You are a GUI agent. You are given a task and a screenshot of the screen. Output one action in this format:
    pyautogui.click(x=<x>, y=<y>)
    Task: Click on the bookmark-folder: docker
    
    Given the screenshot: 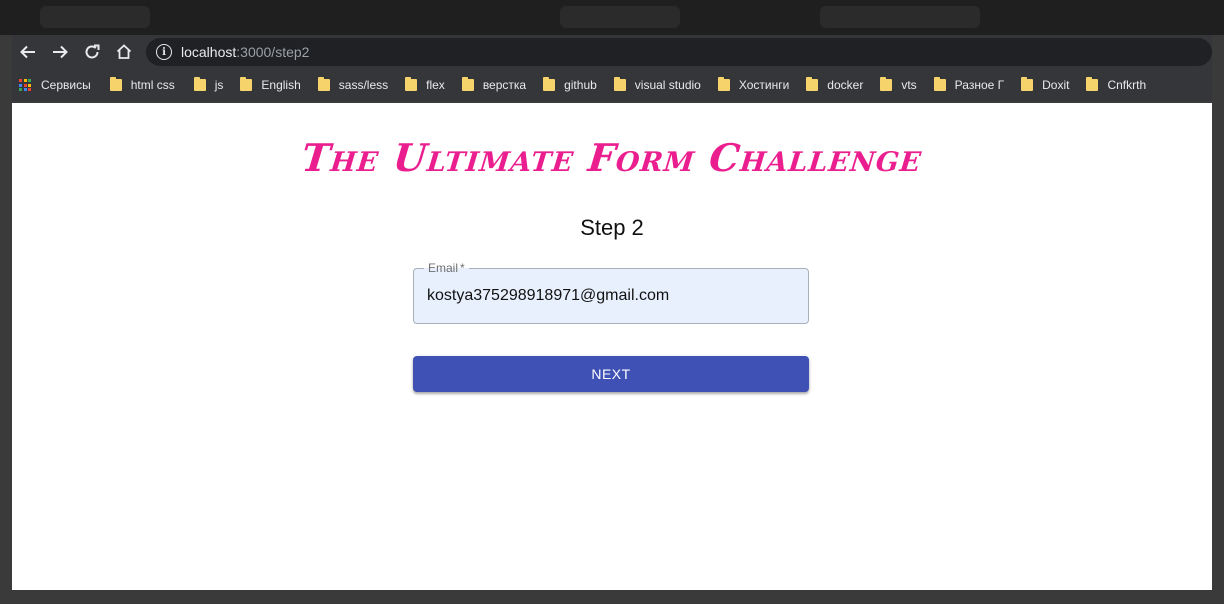 What is the action you would take?
    pyautogui.click(x=836, y=85)
    